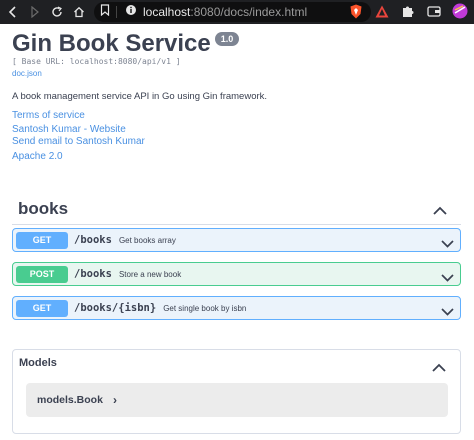 This screenshot has height=440, width=474. What do you see at coordinates (236, 240) in the screenshot?
I see `opblock-get-books: GET /books Get books array` at bounding box center [236, 240].